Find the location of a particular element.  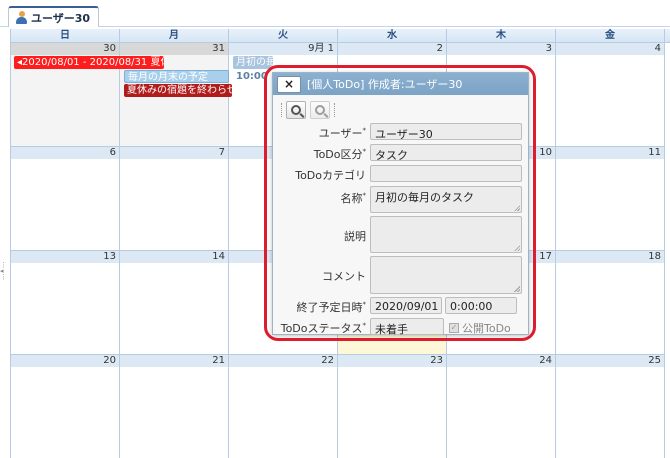

field-label: ユーザー* is located at coordinates (342, 133).